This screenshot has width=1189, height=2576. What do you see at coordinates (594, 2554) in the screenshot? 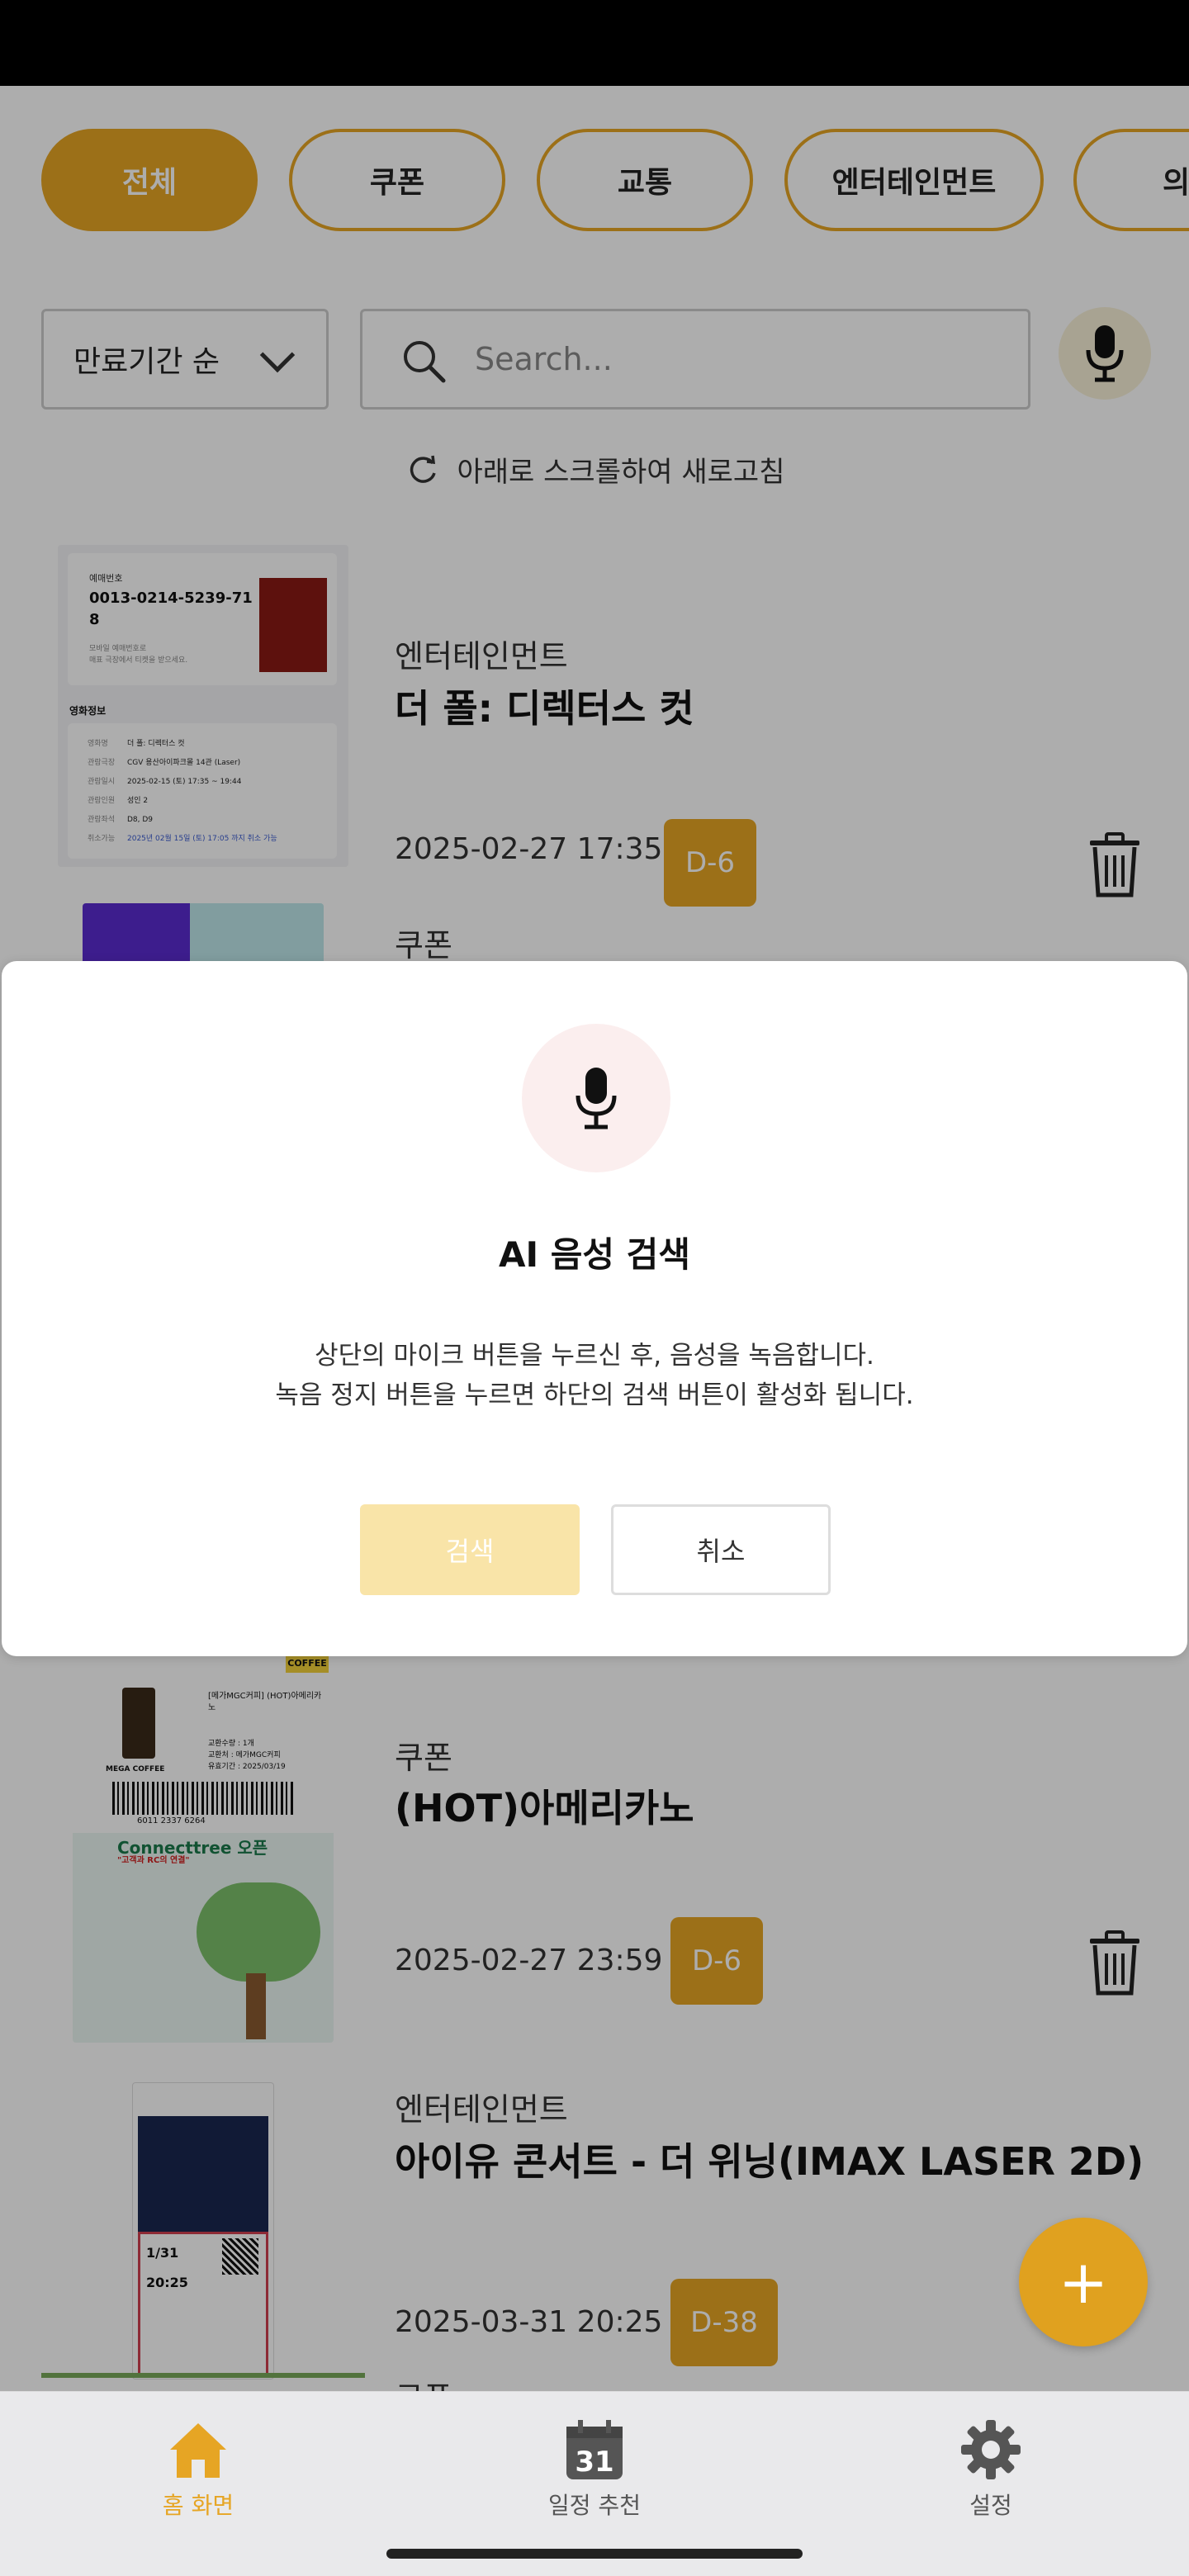
I see `home-indicator` at bounding box center [594, 2554].